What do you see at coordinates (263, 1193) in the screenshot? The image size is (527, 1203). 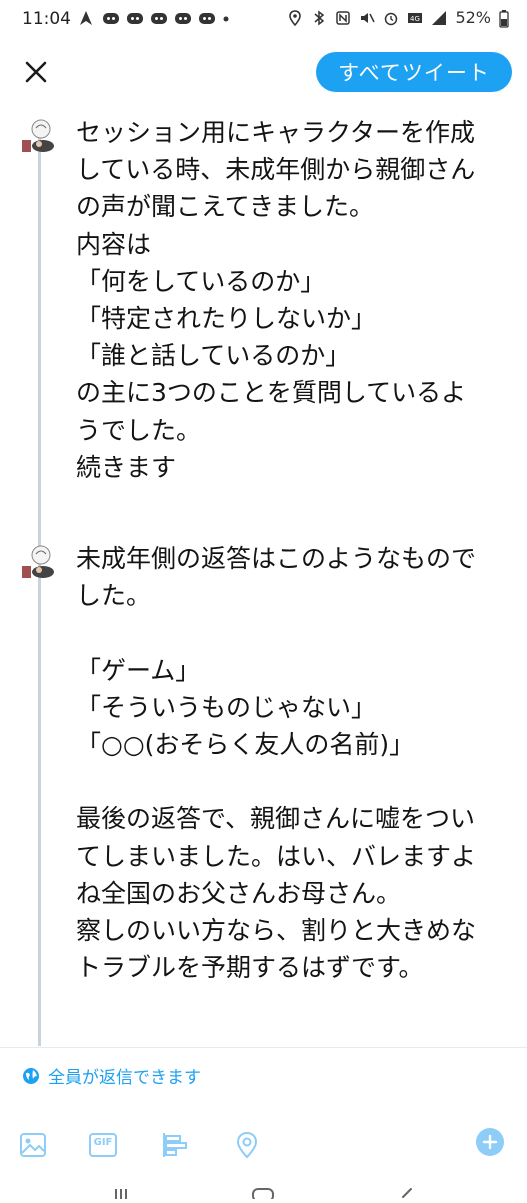 I see `home-nav-button` at bounding box center [263, 1193].